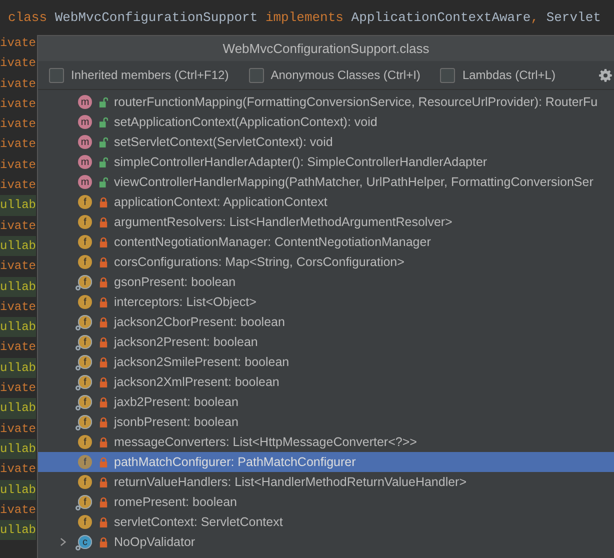 Image resolution: width=614 pixels, height=558 pixels. I want to click on member-row: c NoOpValidator, so click(326, 542).